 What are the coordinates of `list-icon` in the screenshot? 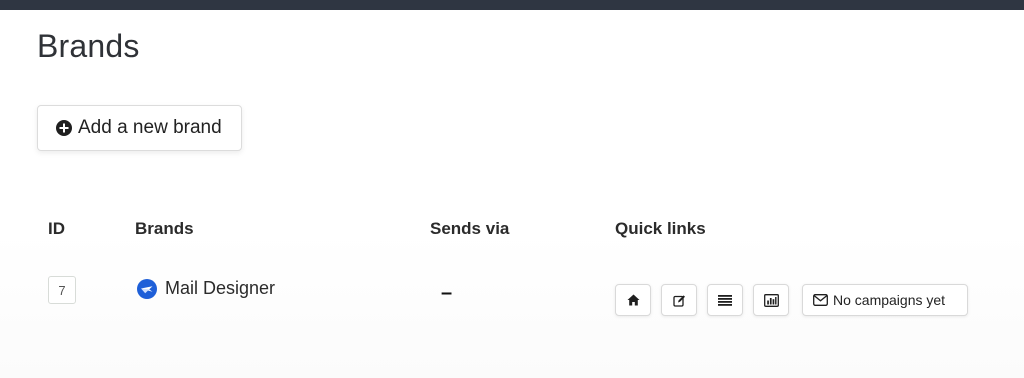 It's located at (725, 300).